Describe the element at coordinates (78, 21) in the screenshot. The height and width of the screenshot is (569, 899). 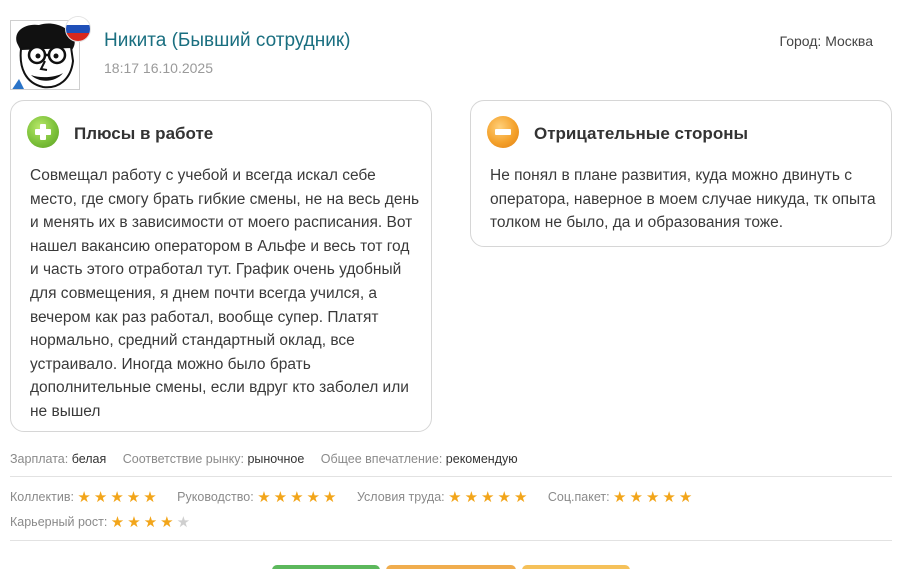
I see `flag-stripe-white` at that location.